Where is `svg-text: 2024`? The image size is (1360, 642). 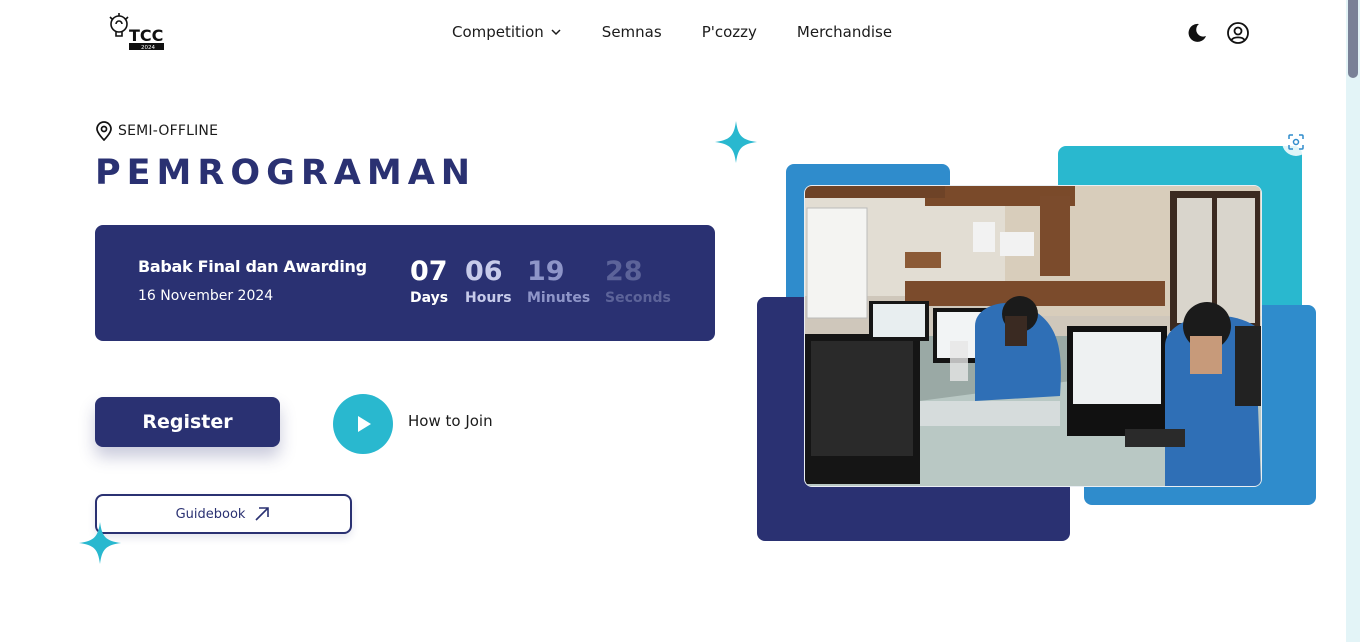
svg-text: 2024 is located at coordinates (148, 48).